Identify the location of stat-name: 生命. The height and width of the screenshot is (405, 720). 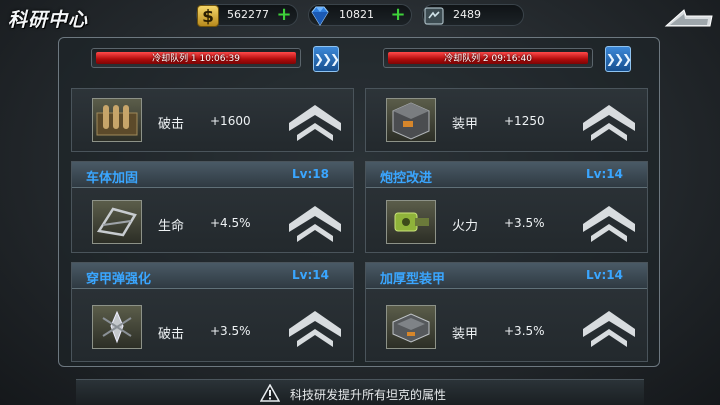
(171, 226).